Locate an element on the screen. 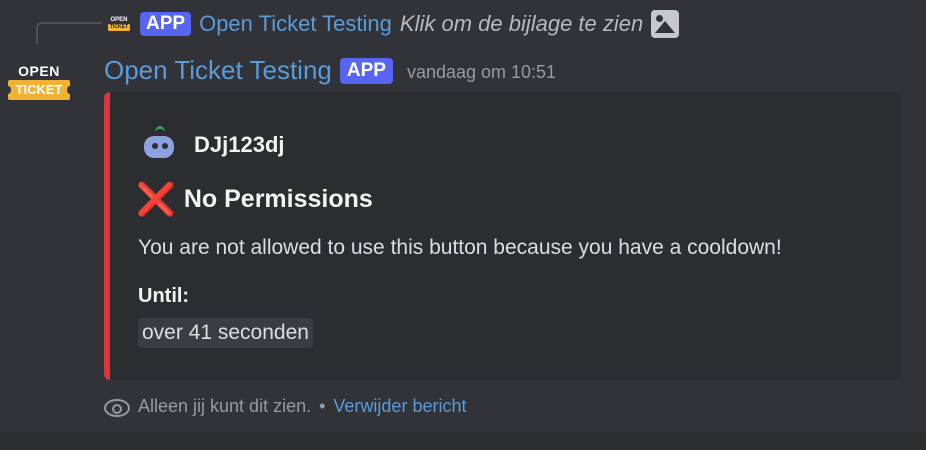 The height and width of the screenshot is (450, 926). embed-title: ❌ No Permissions is located at coordinates (254, 199).